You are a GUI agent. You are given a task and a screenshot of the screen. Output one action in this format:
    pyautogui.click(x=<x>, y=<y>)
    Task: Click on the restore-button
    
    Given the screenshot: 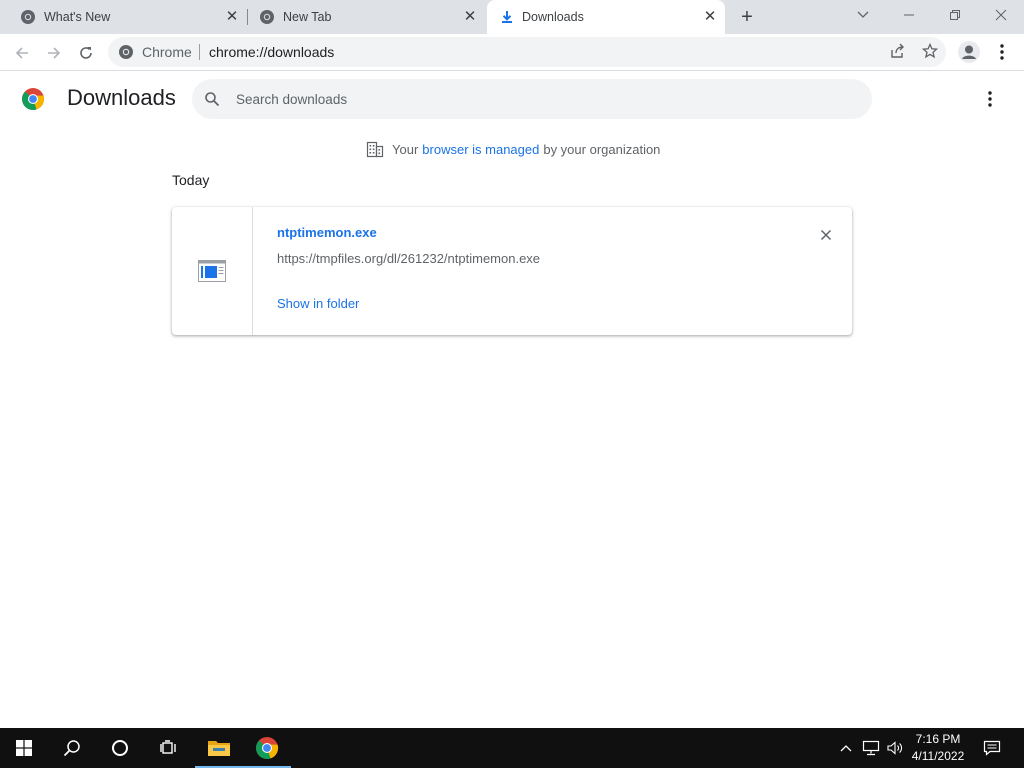 What is the action you would take?
    pyautogui.click(x=955, y=16)
    